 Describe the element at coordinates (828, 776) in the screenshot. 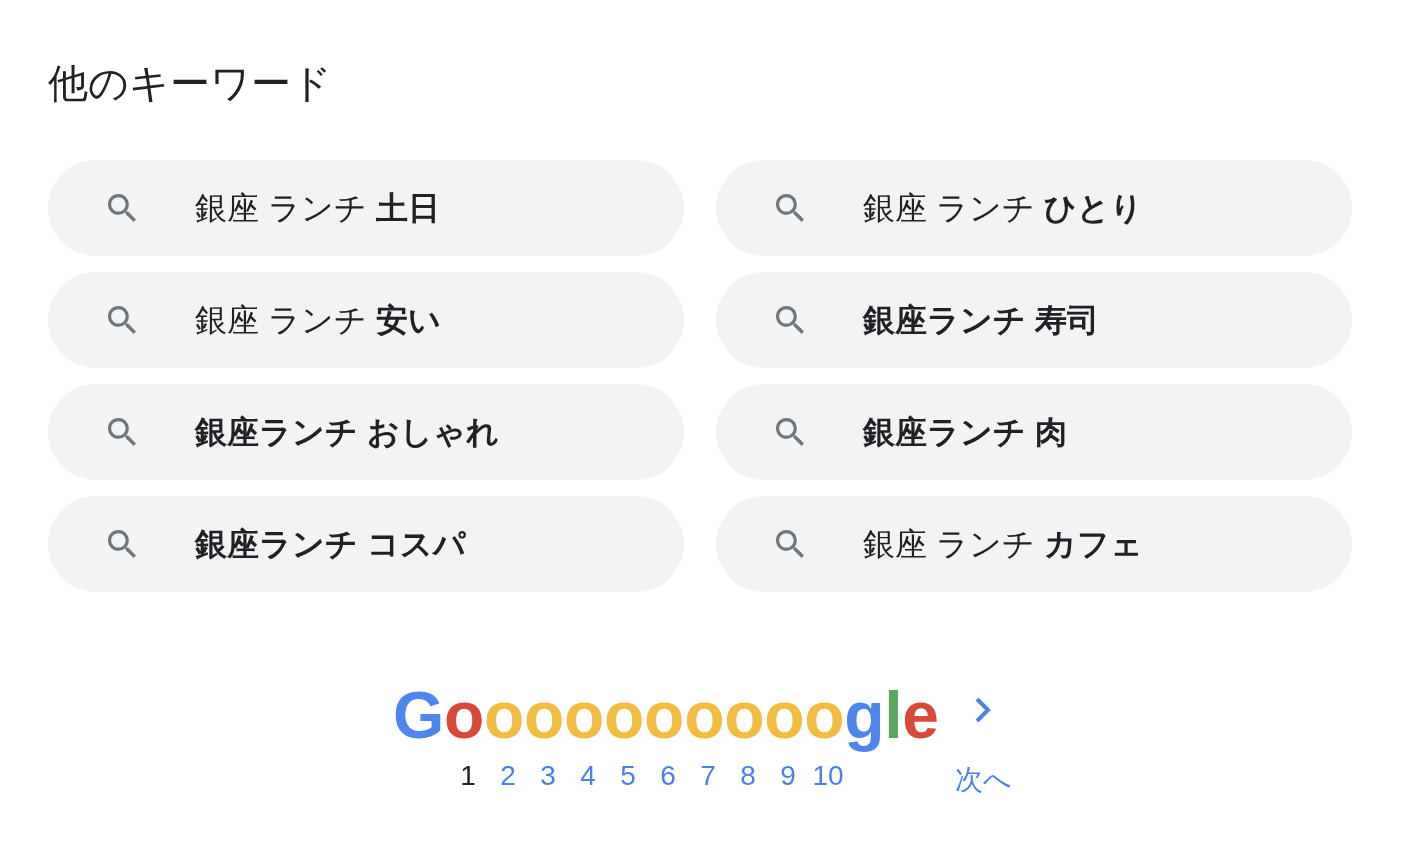

I see `page-link: 10` at that location.